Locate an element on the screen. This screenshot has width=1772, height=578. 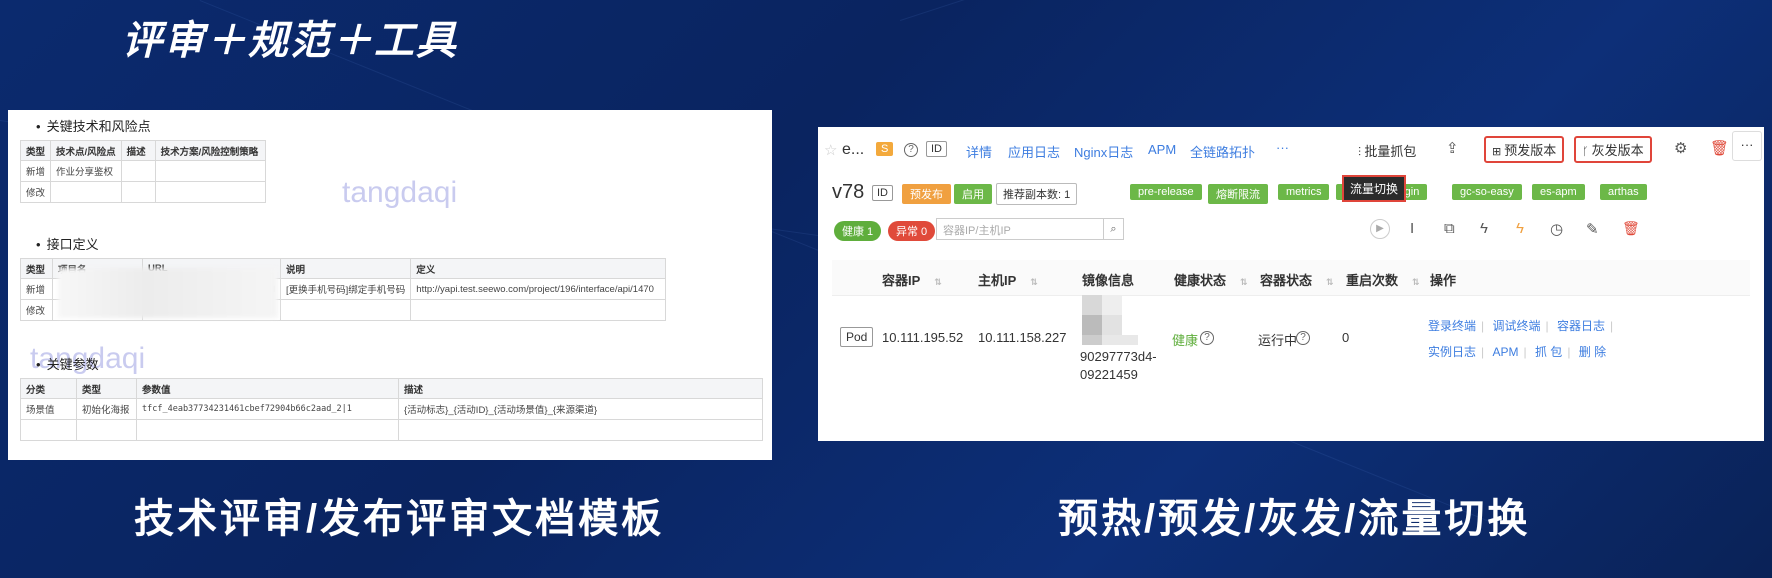
env-tag-es-apm: es-apm is located at coordinates (1558, 192).